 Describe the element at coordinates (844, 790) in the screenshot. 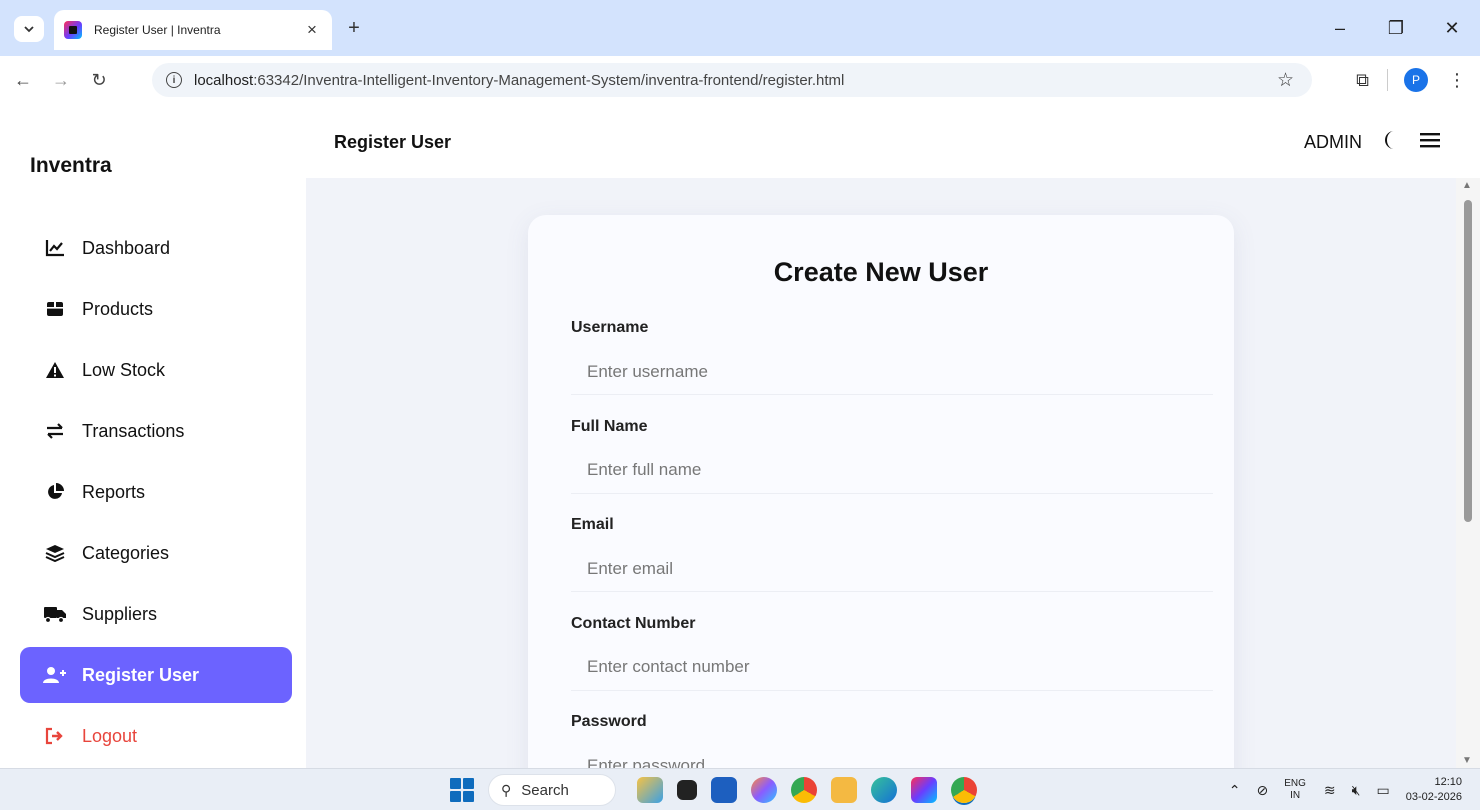

I see `file-explorer-icon` at that location.